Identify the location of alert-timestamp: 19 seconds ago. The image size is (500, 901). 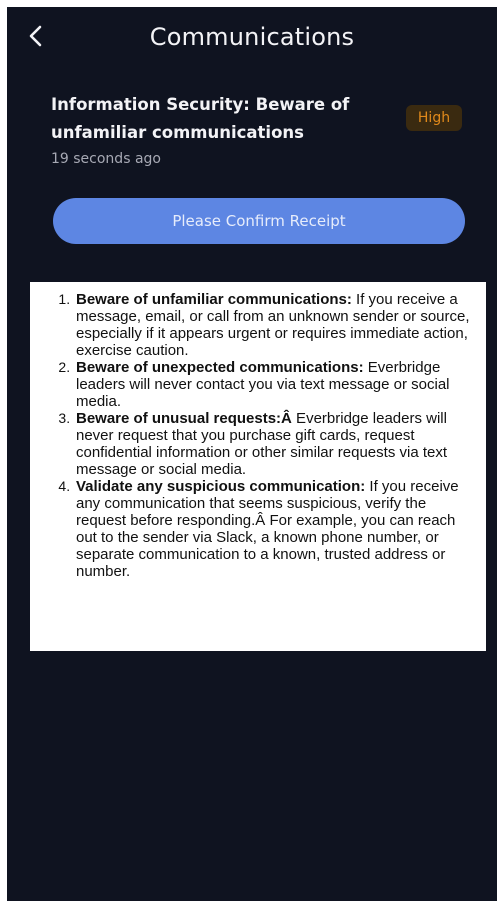
(106, 159).